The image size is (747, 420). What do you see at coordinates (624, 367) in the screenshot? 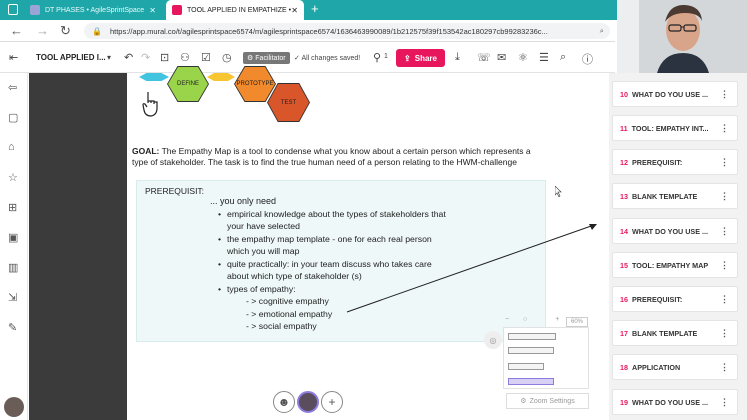
I see `outline-item-number: 18` at bounding box center [624, 367].